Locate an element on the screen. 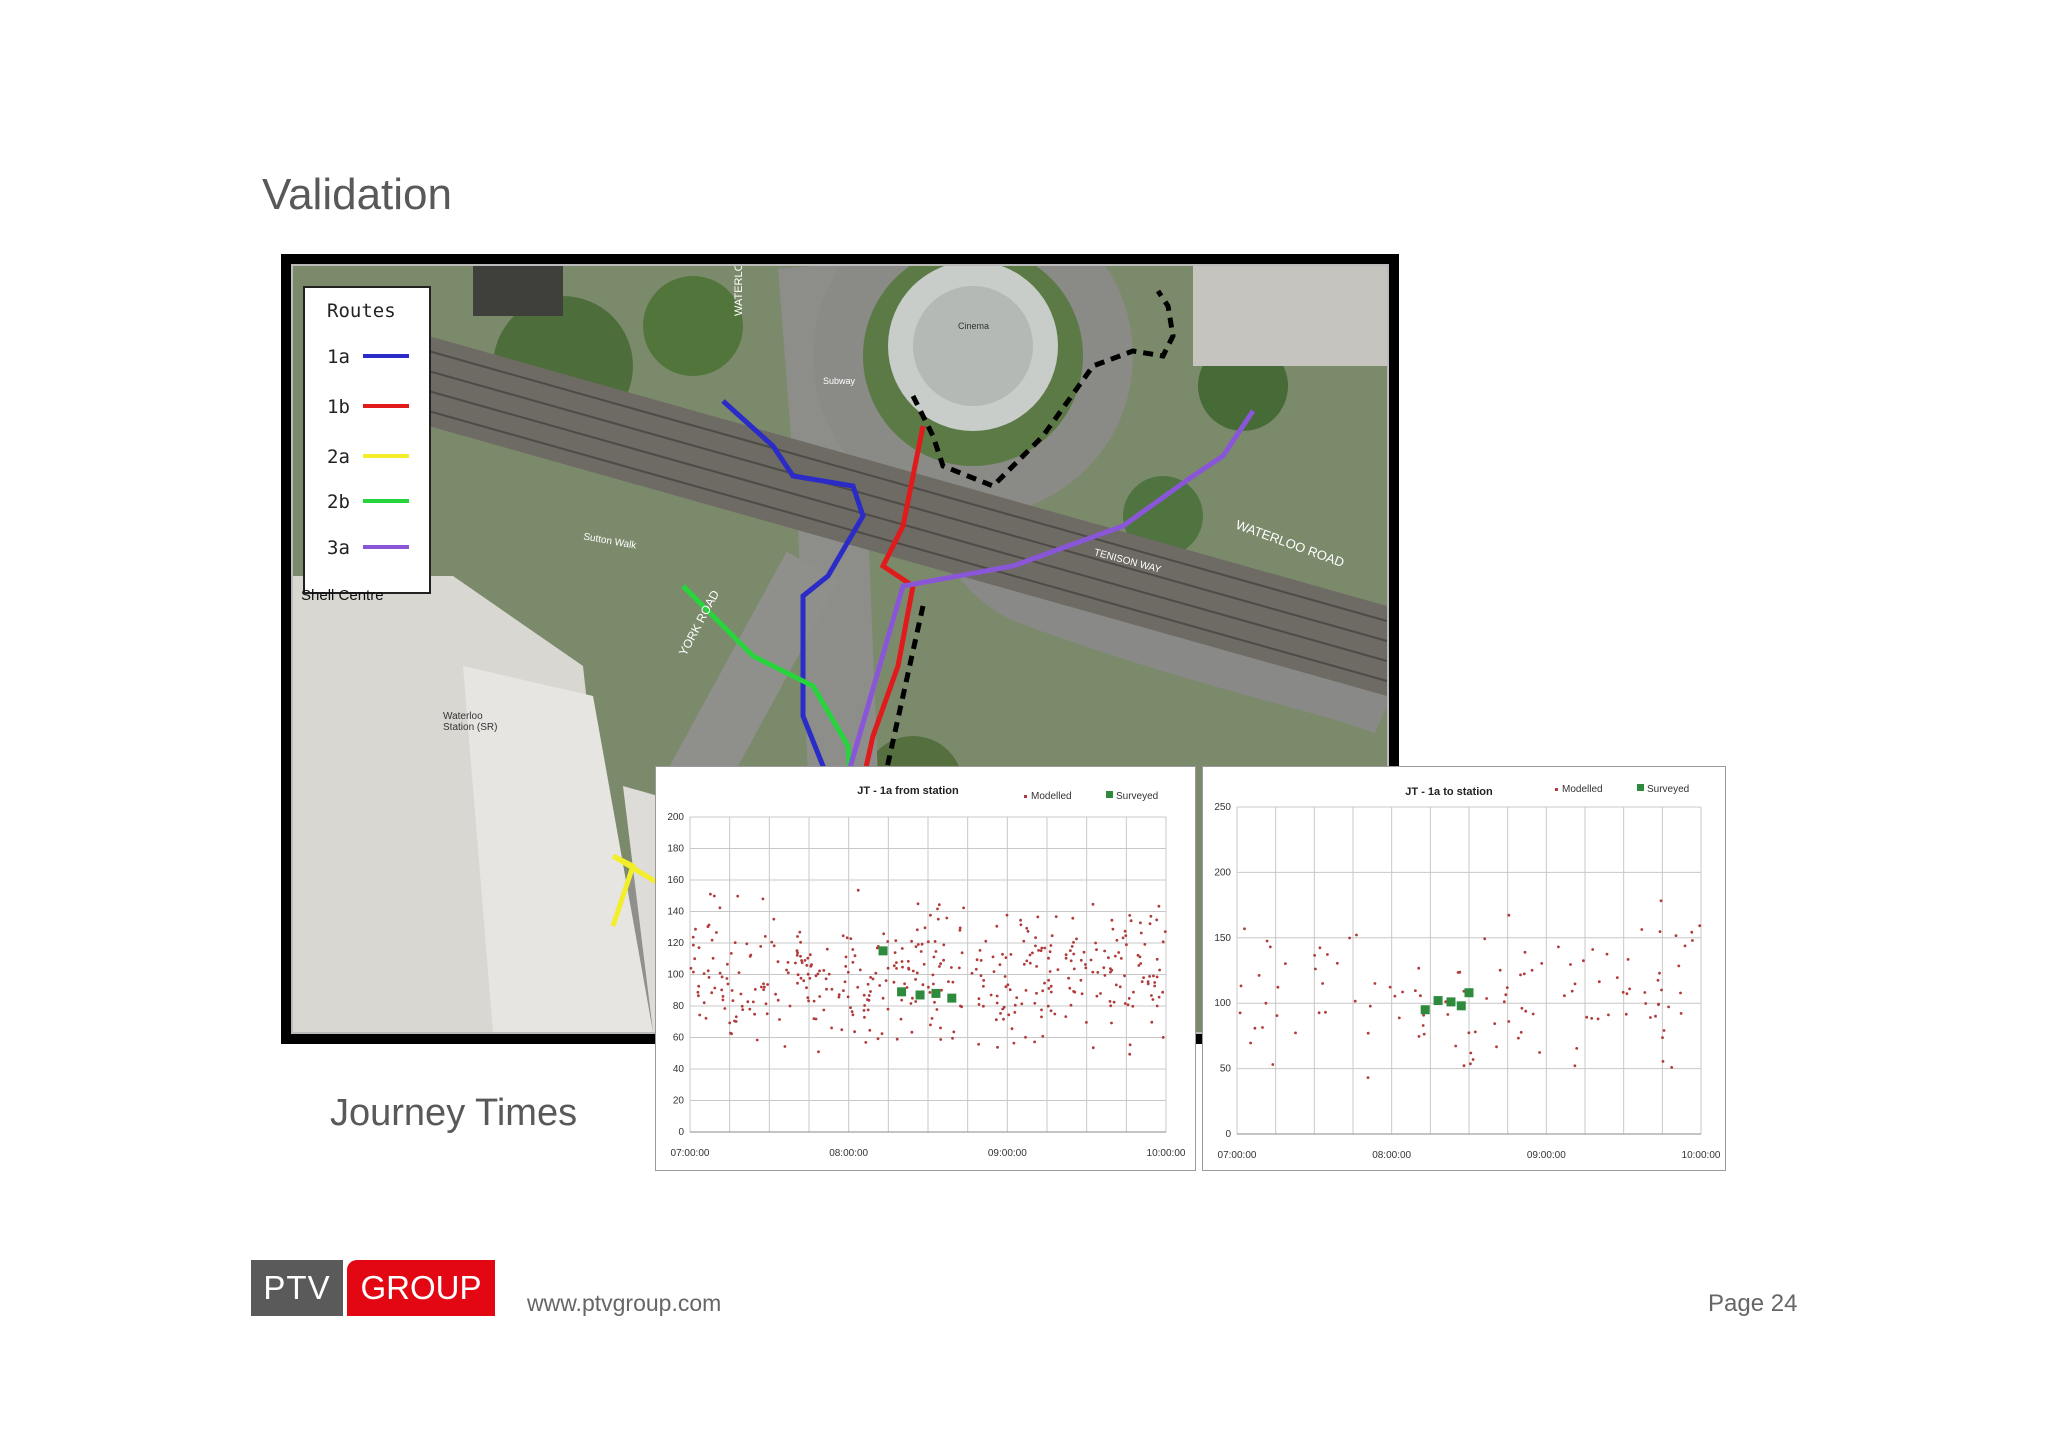 This screenshot has height=1448, width=2048. slide-title: Validation is located at coordinates (357, 194).